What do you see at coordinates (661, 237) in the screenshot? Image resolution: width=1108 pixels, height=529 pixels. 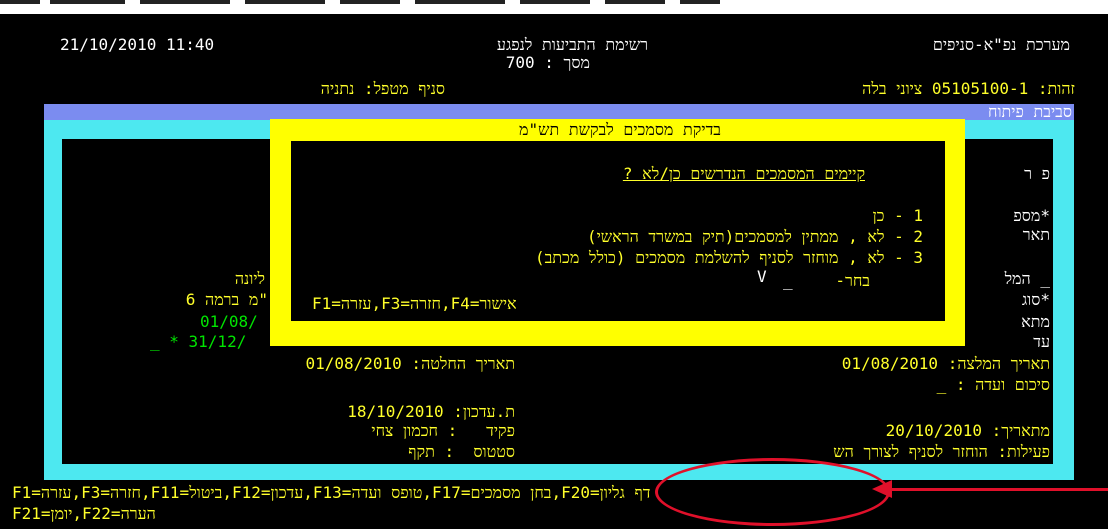 I see `option-waiting-documents: 2 - לא , ממתין למסמכים(תיק במשרד הראשי)` at bounding box center [661, 237].